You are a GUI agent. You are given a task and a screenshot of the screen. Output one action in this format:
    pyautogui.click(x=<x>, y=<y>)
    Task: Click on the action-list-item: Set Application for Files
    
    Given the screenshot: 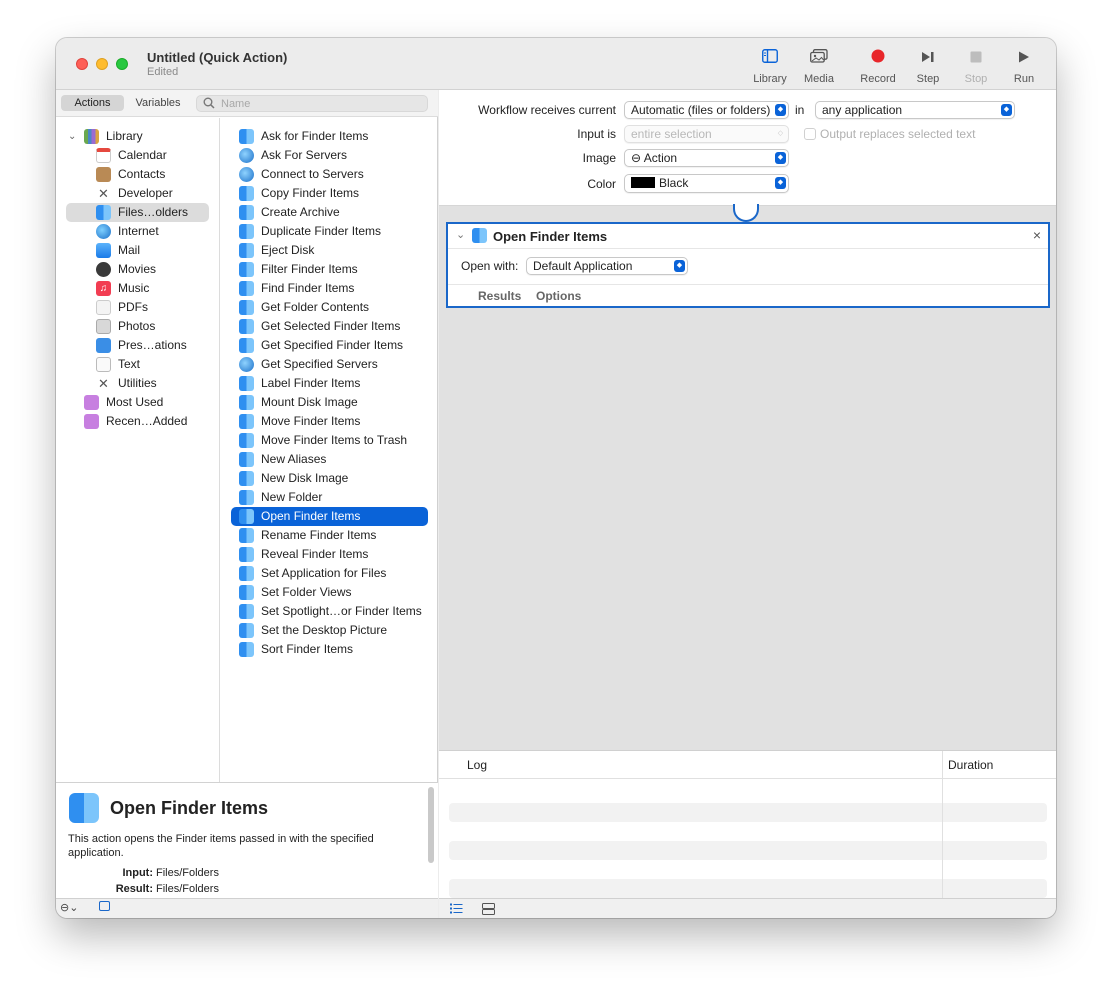 What is the action you would take?
    pyautogui.click(x=333, y=573)
    